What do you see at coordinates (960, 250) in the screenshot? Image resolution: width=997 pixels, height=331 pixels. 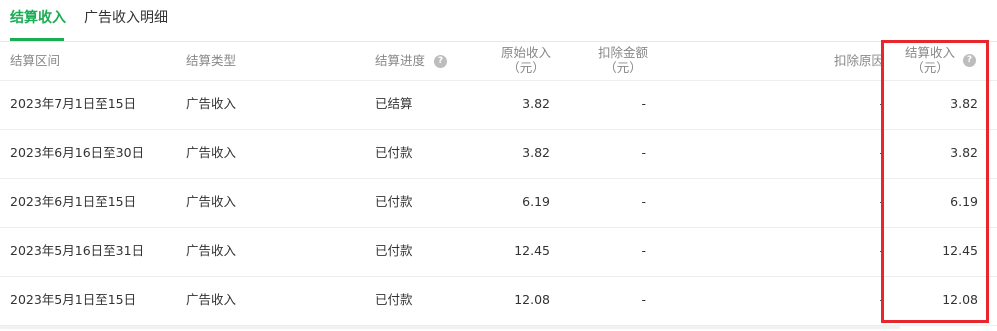 I see `cell-settled: 12.45` at bounding box center [960, 250].